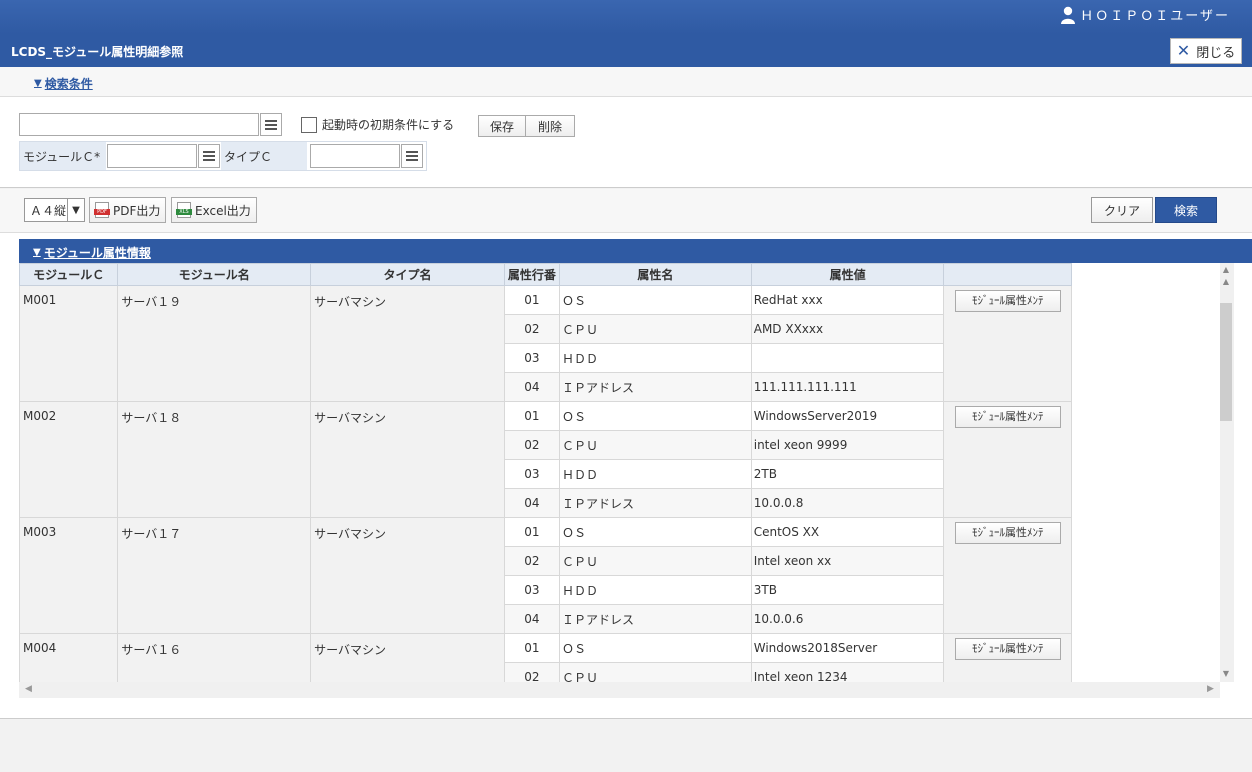 The height and width of the screenshot is (772, 1252). Describe the element at coordinates (69, 459) in the screenshot. I see `module-code-cell: M002` at that location.